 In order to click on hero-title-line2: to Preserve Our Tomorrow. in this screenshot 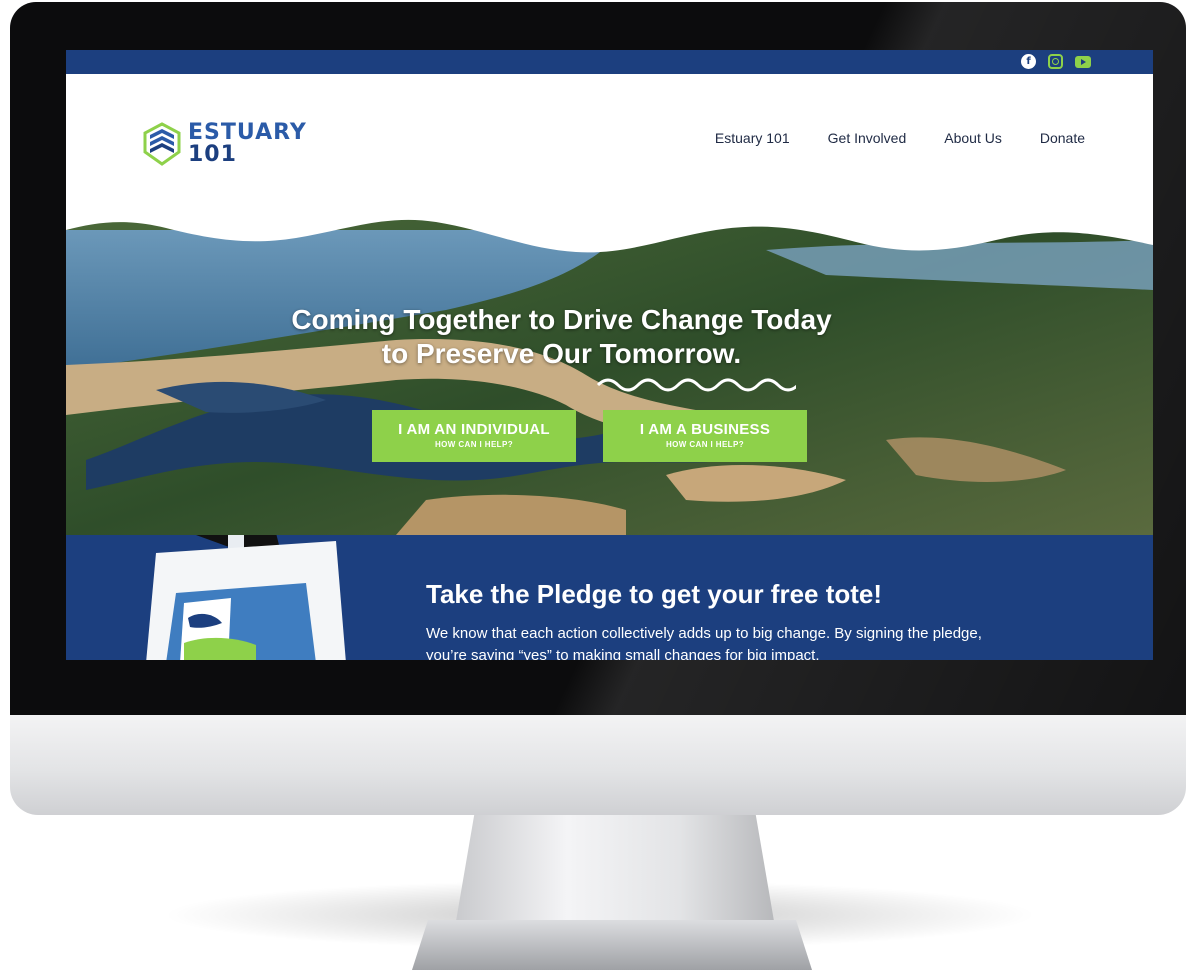, I will do `click(561, 353)`.